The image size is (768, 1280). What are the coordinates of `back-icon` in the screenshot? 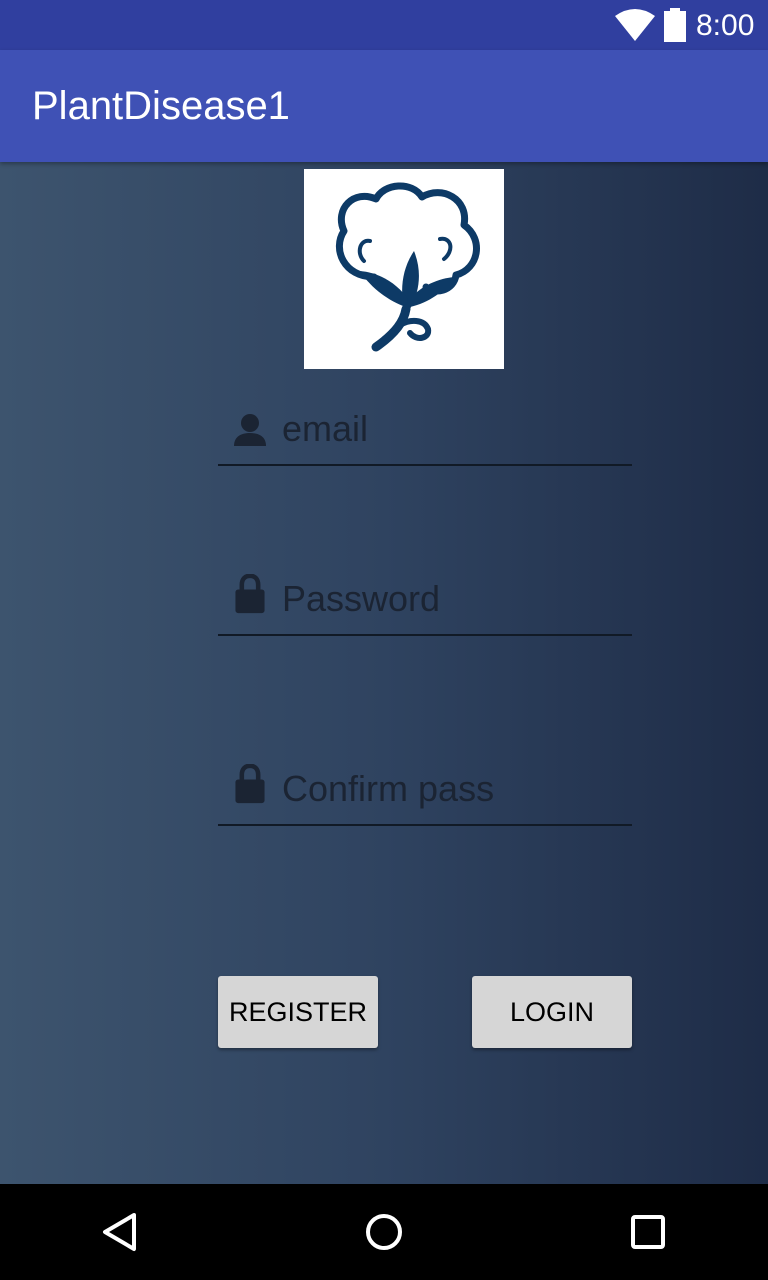 It's located at (120, 1232).